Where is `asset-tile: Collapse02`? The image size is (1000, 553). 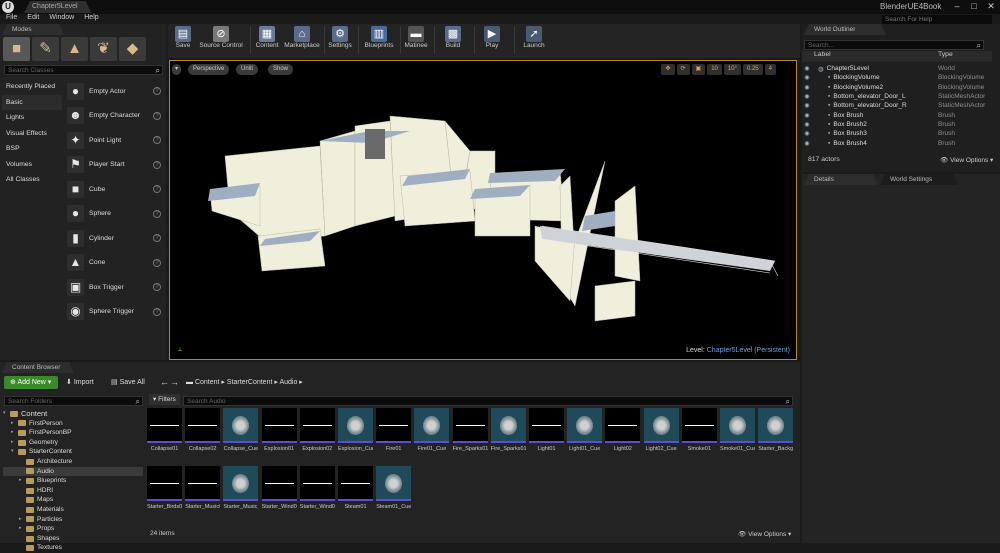
asset-tile: Collapse02 is located at coordinates (203, 437).